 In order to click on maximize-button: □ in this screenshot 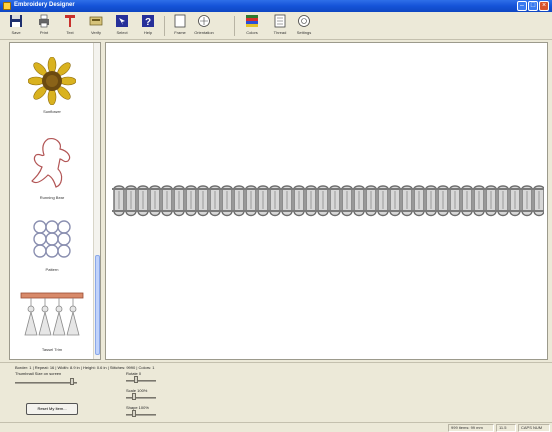, I will do `click(533, 6)`.